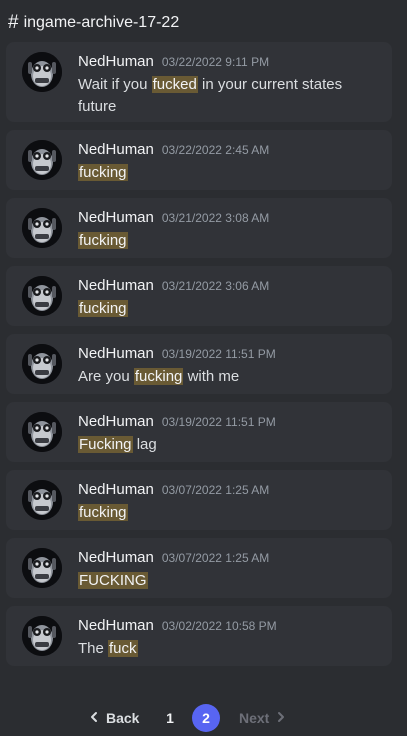 The image size is (407, 736). What do you see at coordinates (113, 580) in the screenshot?
I see `search-highlight: FUCKING` at bounding box center [113, 580].